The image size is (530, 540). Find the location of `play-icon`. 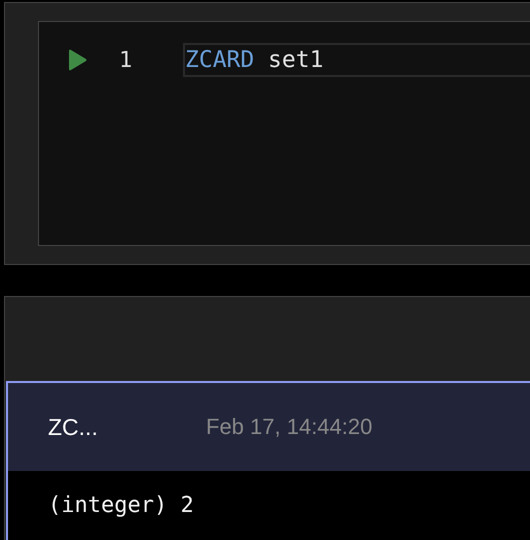

play-icon is located at coordinates (77, 60).